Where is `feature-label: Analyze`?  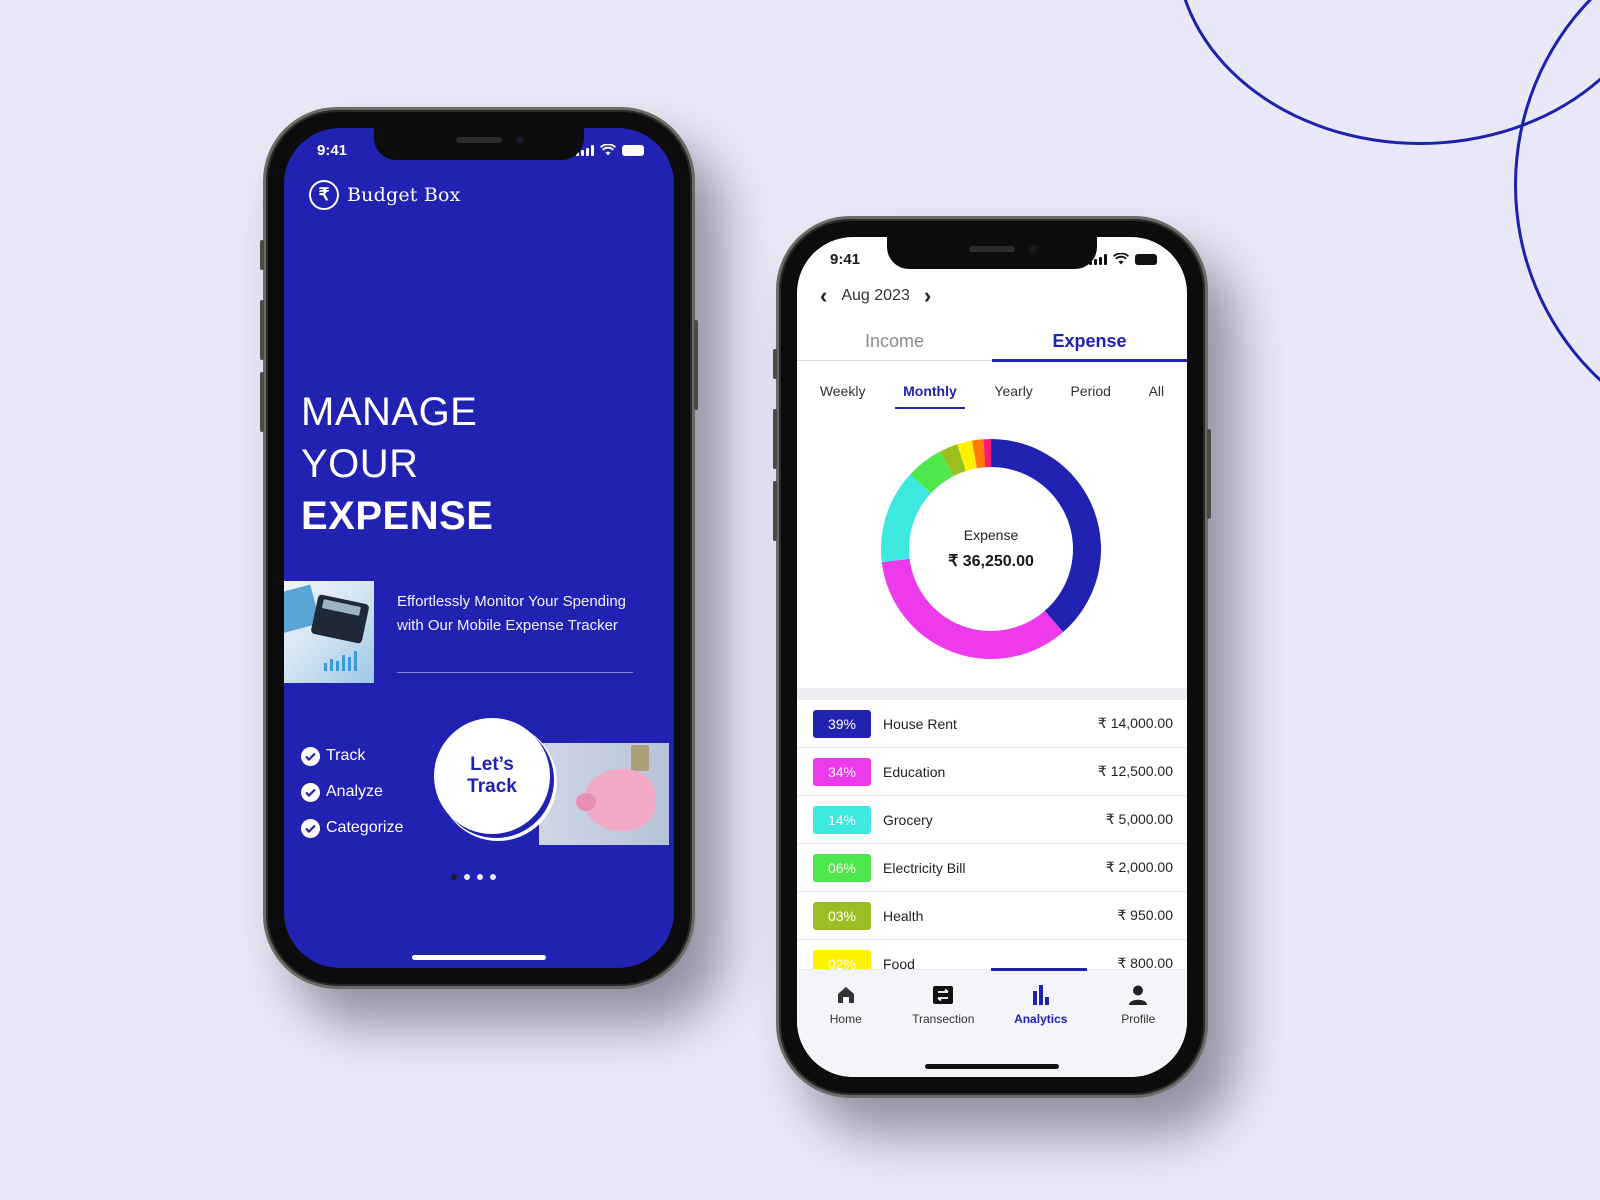 feature-label: Analyze is located at coordinates (354, 791).